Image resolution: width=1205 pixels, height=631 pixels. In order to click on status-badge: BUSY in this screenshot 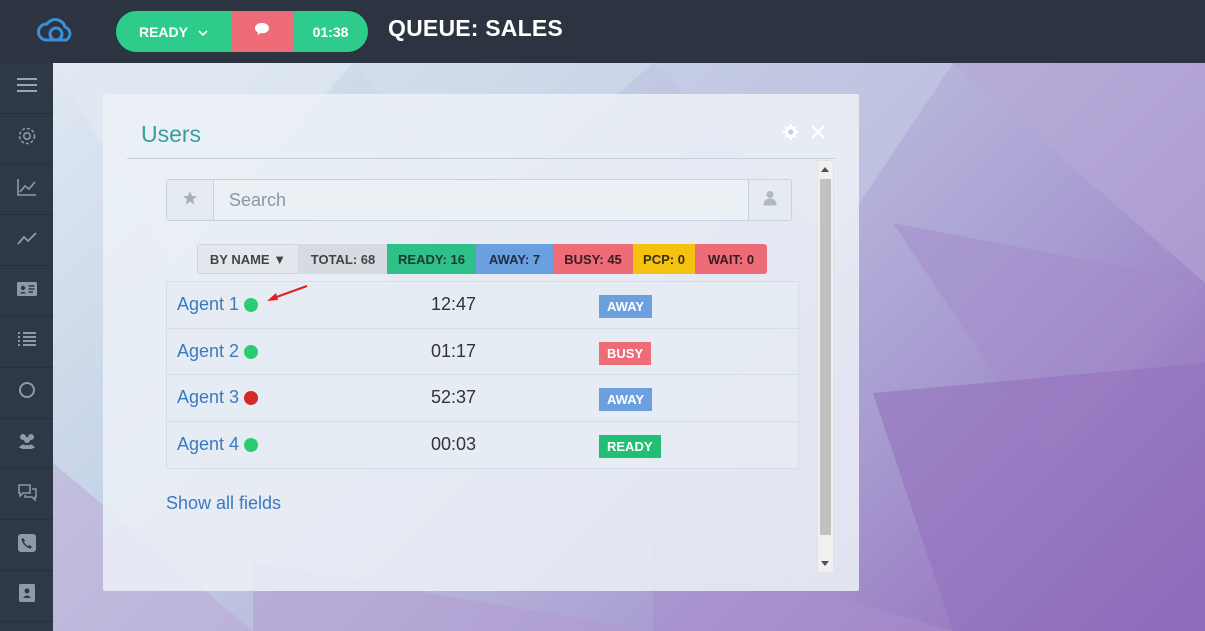, I will do `click(625, 353)`.